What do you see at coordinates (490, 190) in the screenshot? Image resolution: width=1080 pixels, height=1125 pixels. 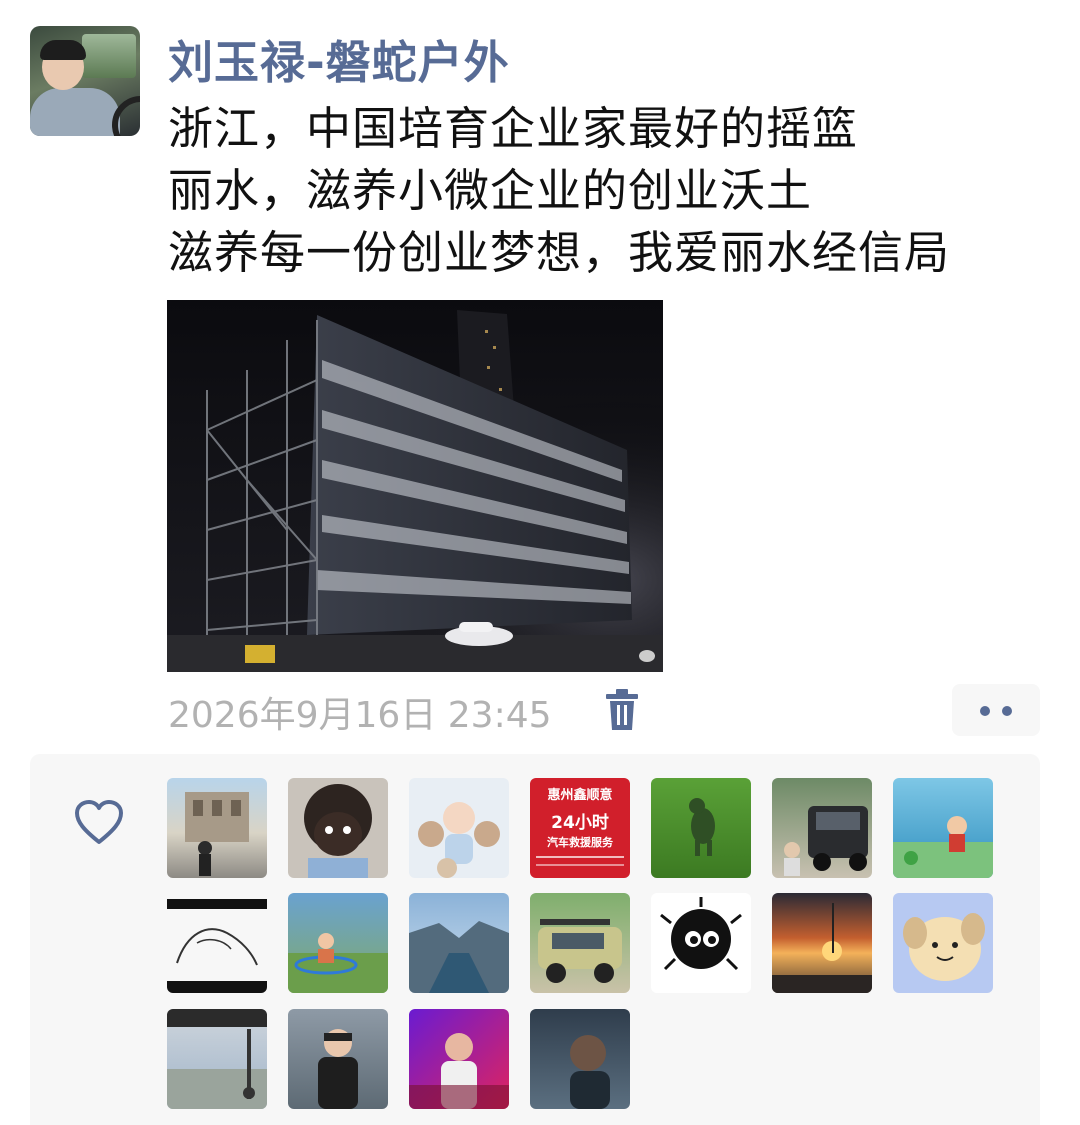 I see `post-text-line: 丽水，滋养小微企业的创业沃土` at bounding box center [490, 190].